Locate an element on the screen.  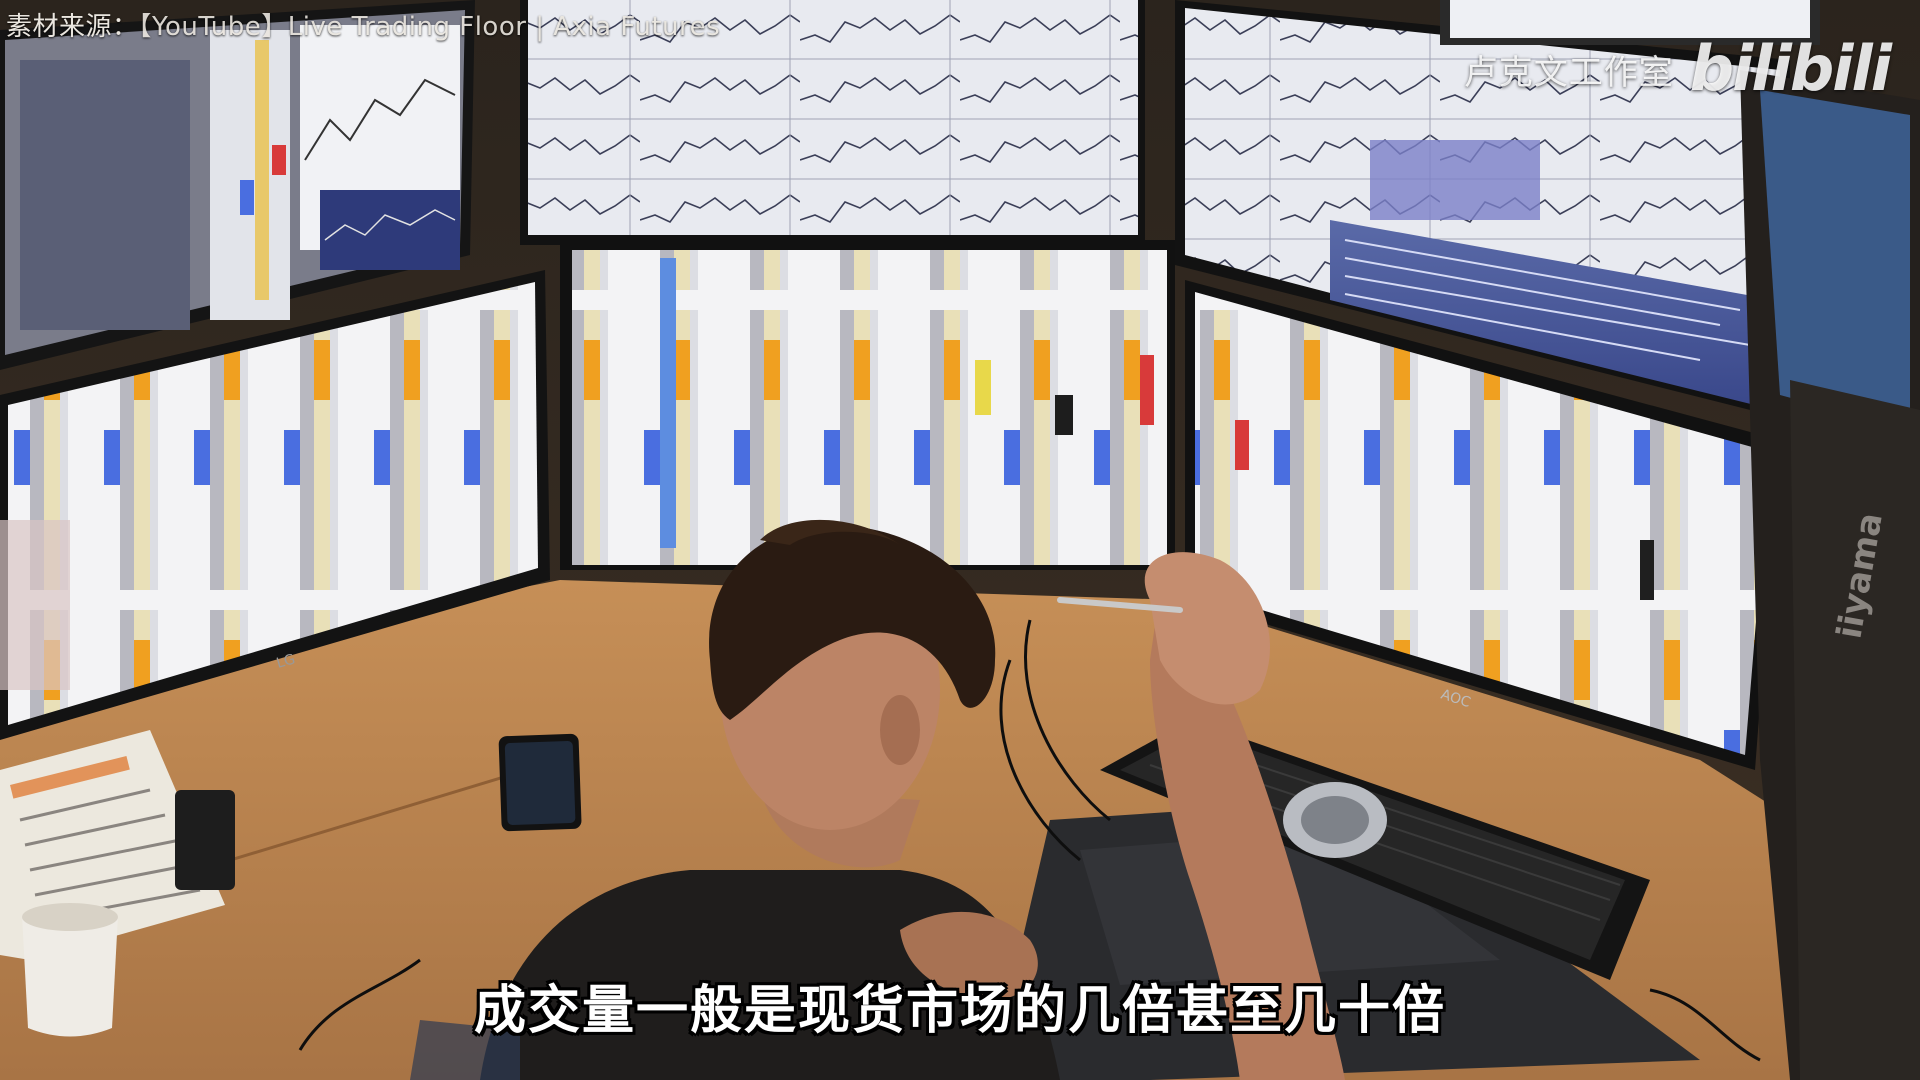
source-credit-label: 素材来源： is located at coordinates (72, 27).